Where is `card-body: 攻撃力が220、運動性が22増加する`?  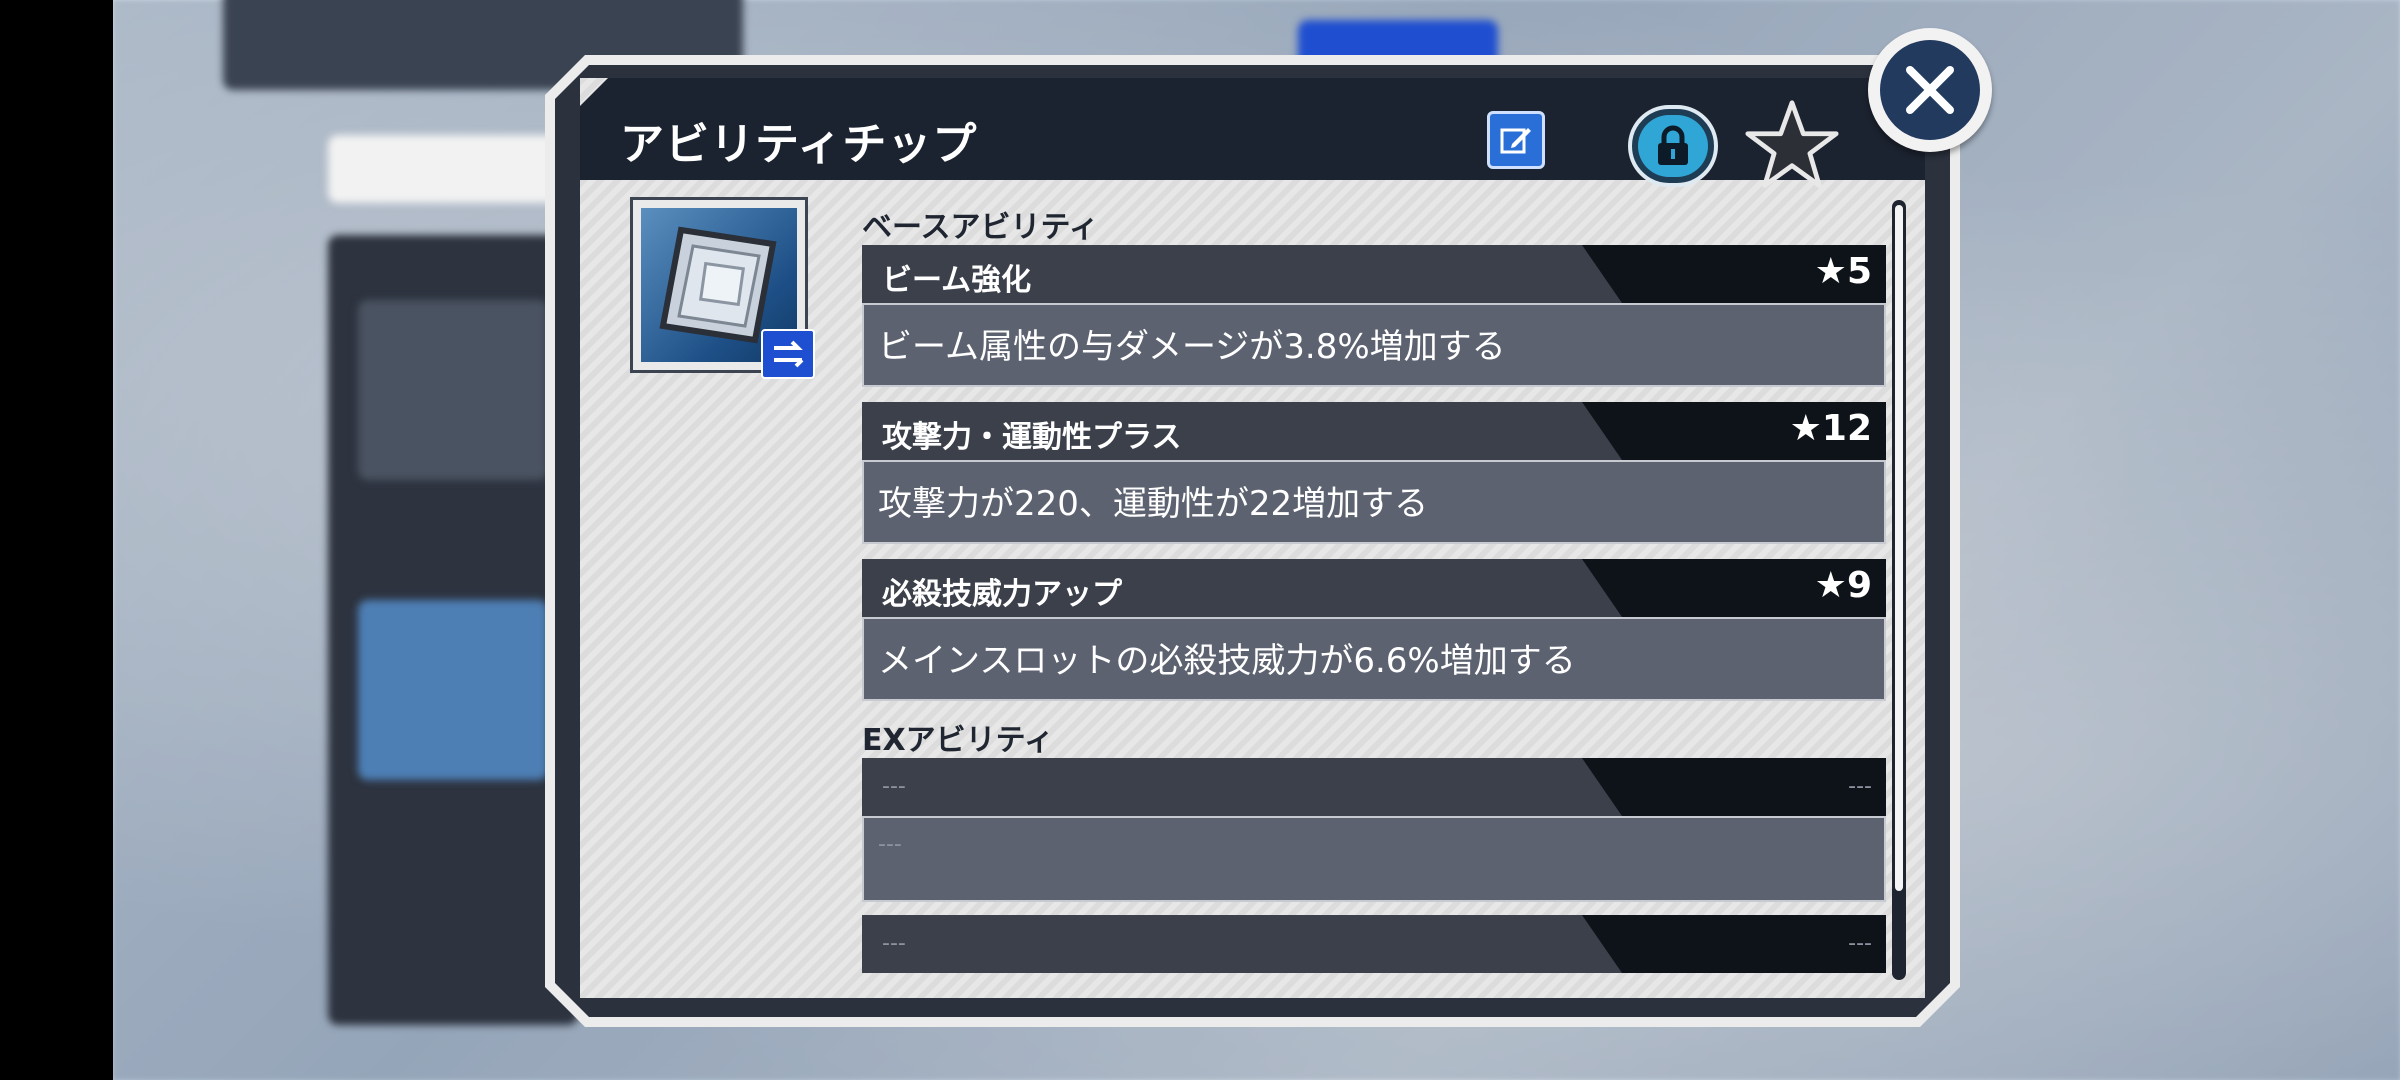
card-body: 攻撃力が220、運動性が22増加する is located at coordinates (1374, 502).